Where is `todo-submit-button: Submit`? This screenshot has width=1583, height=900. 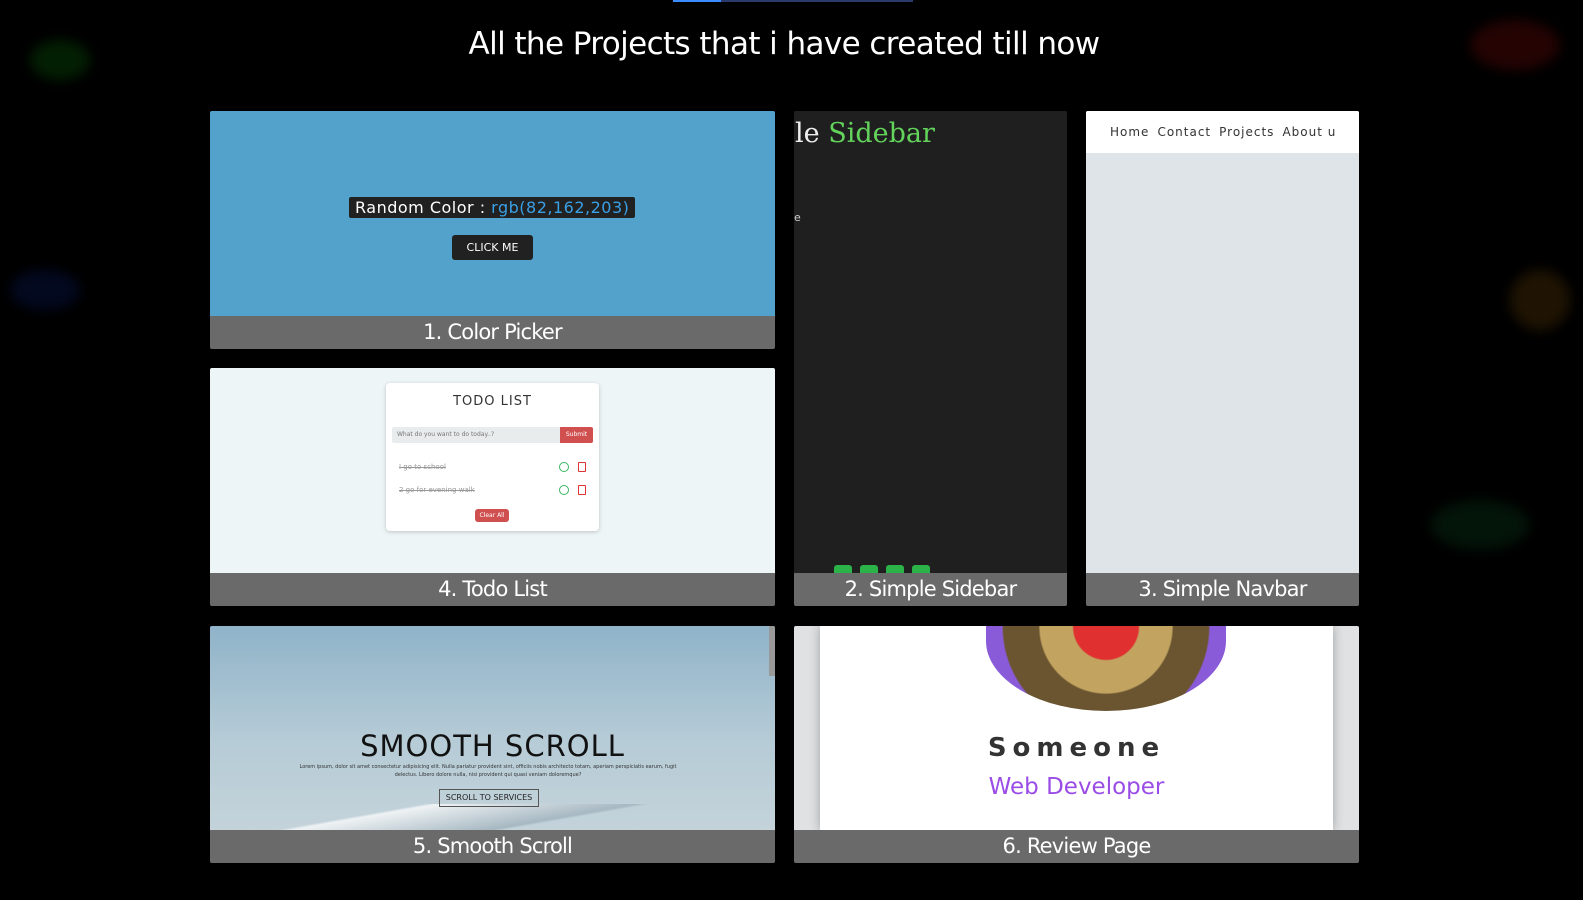
todo-submit-button: Submit is located at coordinates (576, 435).